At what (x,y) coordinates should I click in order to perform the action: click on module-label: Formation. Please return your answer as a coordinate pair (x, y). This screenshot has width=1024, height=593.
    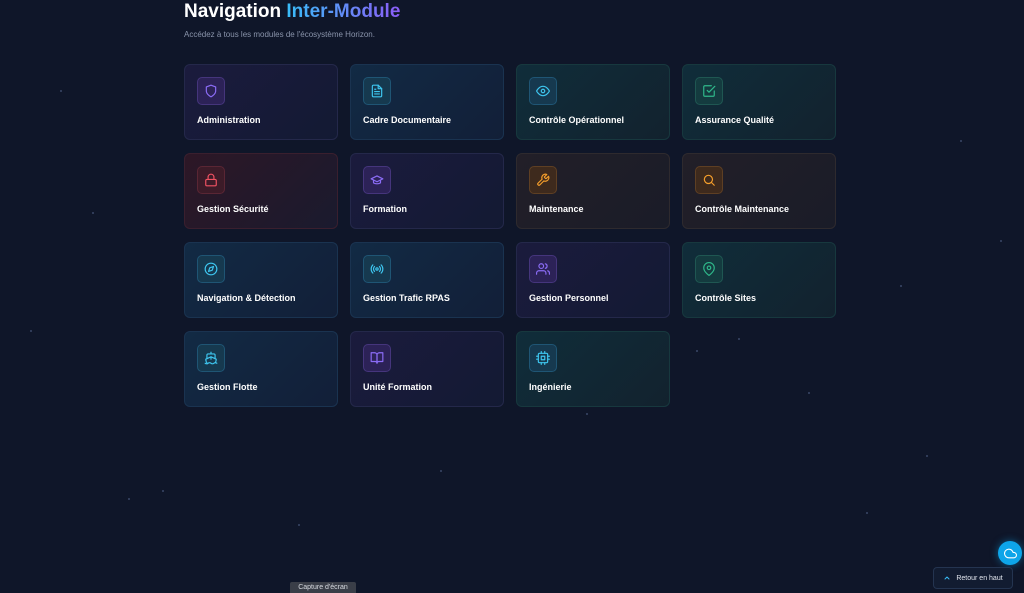
    Looking at the image, I should click on (385, 209).